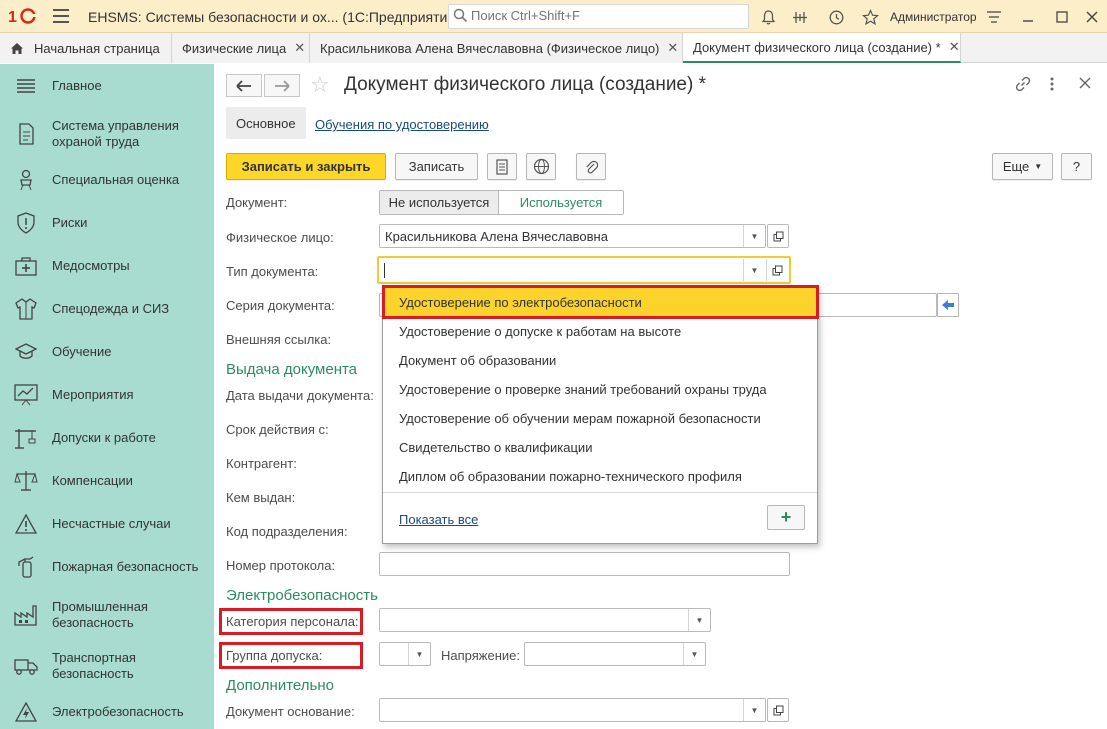  I want to click on sidebar-item-activities: Мероприятия, so click(107, 395).